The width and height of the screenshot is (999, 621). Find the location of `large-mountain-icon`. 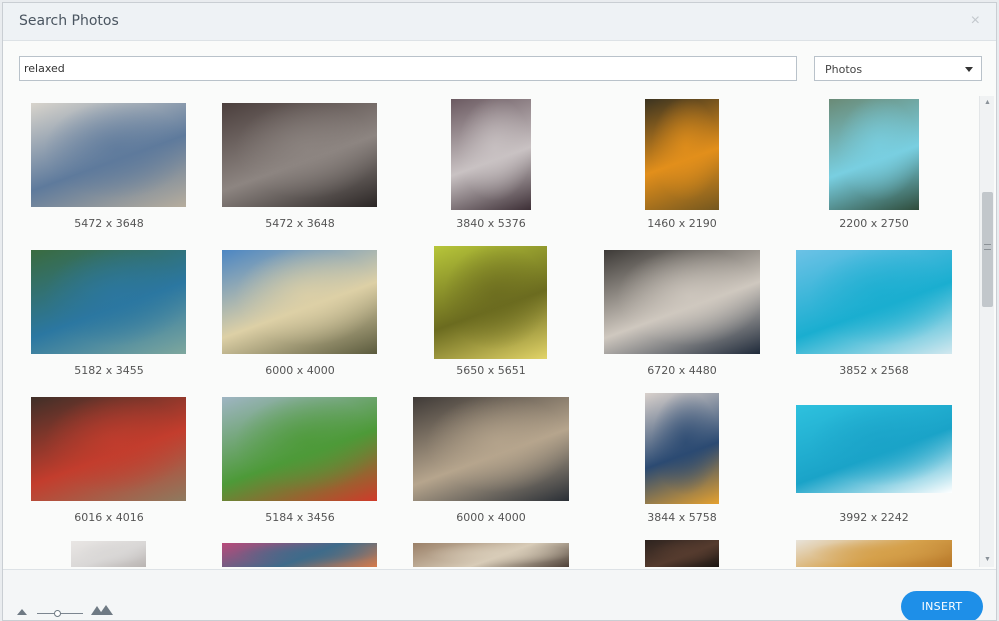

large-mountain-icon is located at coordinates (102, 610).